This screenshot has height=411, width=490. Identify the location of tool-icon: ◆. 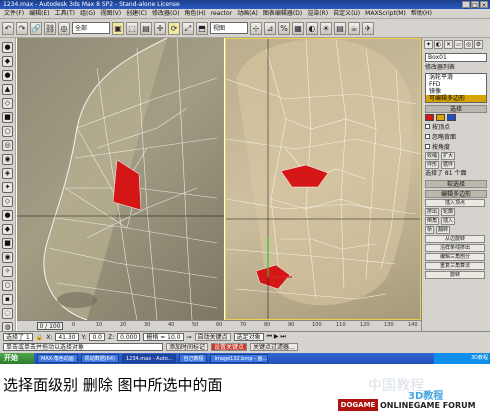
(7, 229).